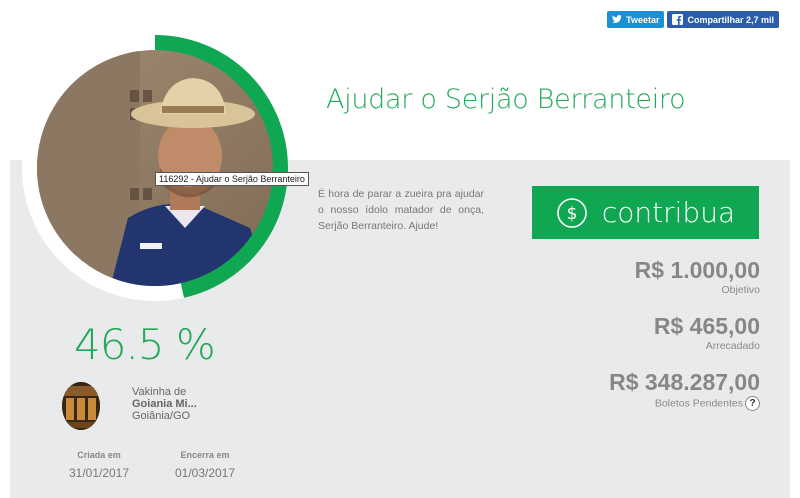 This screenshot has width=800, height=498. Describe the element at coordinates (684, 382) in the screenshot. I see `pending-amount: R$ 348.287,00` at that location.